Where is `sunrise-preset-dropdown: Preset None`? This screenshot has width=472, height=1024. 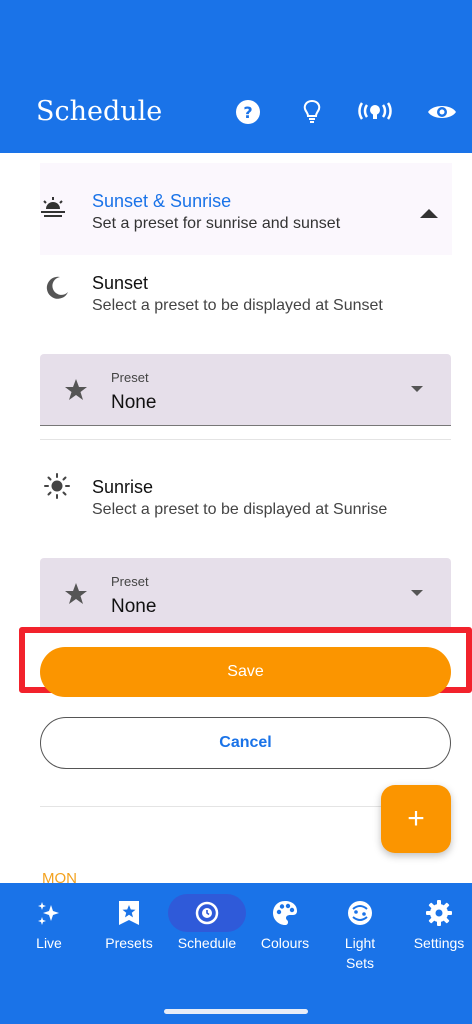 sunrise-preset-dropdown: Preset None is located at coordinates (245, 594).